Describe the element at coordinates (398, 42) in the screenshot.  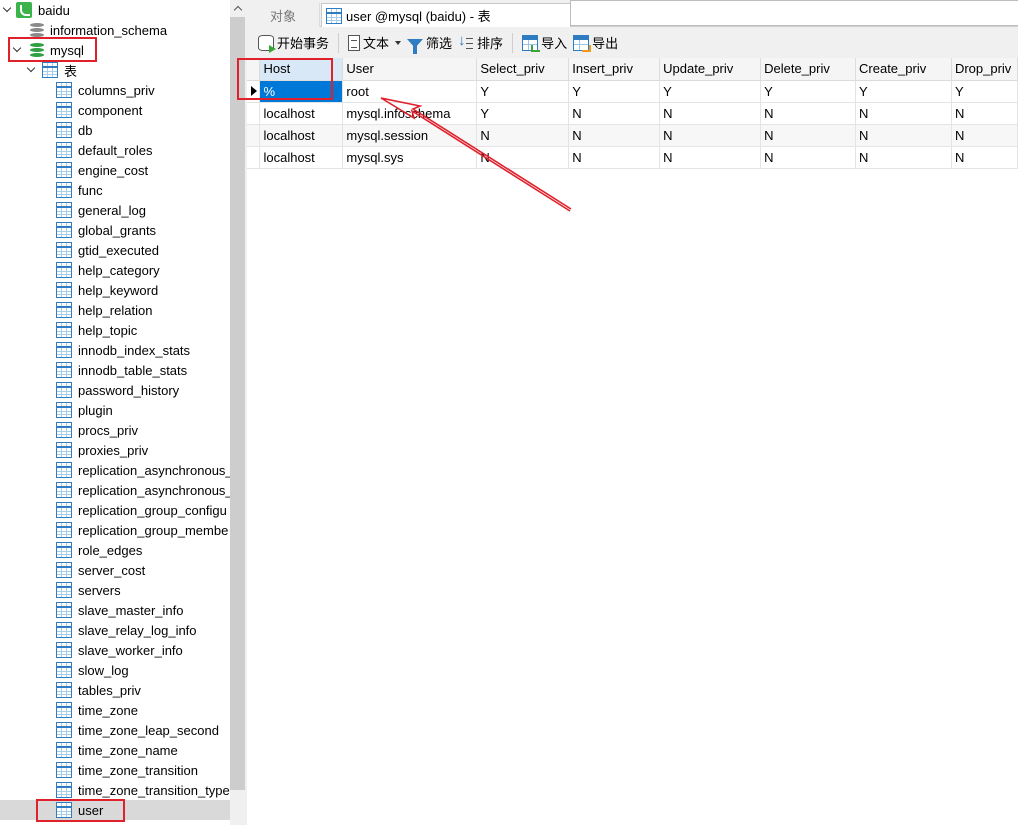
I see `dropdown-caret-icon` at that location.